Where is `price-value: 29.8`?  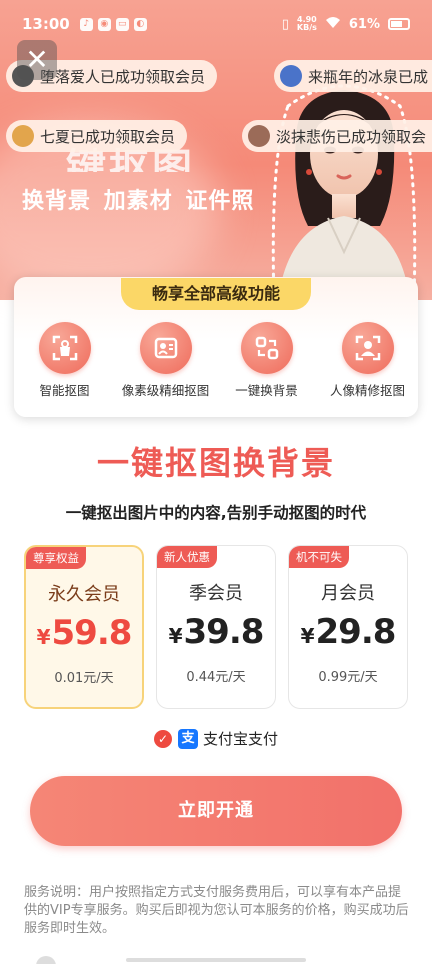
price-value: 29.8 is located at coordinates (356, 632).